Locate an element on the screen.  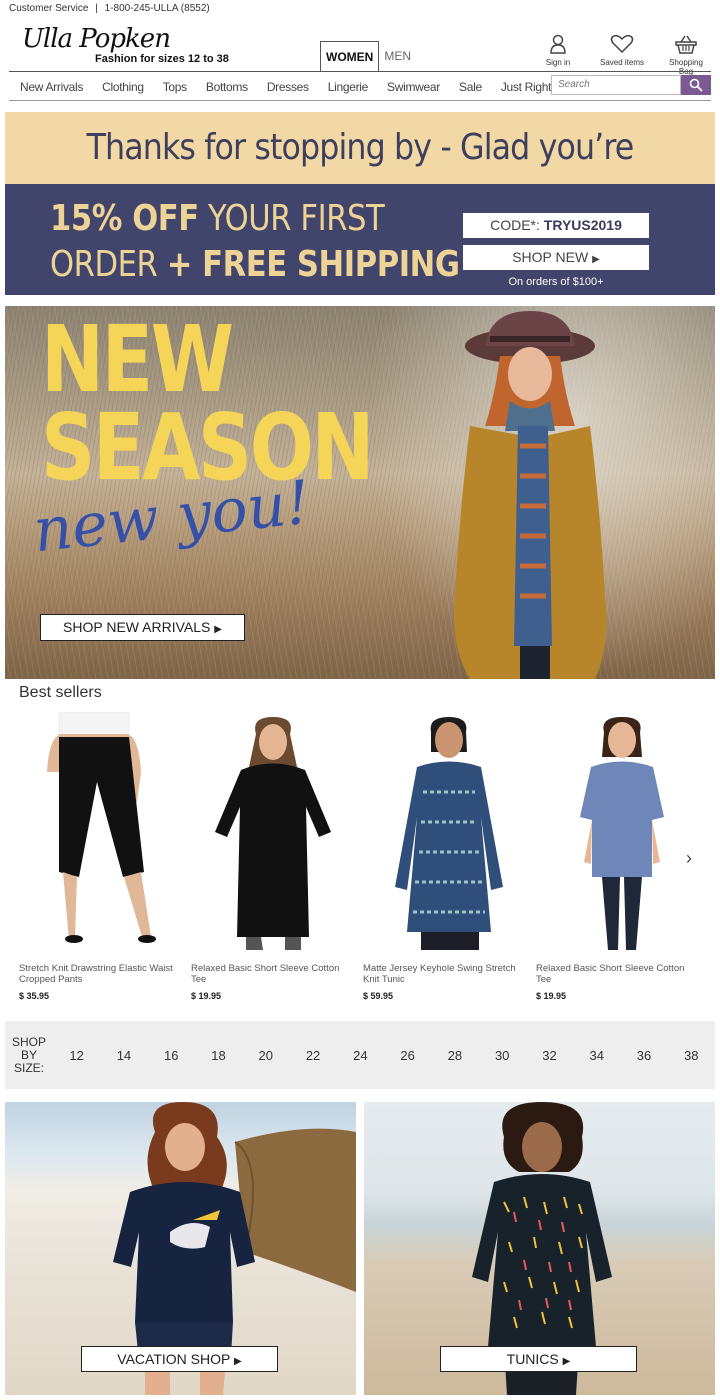
size-label-line: SIZE: is located at coordinates (28, 1068).